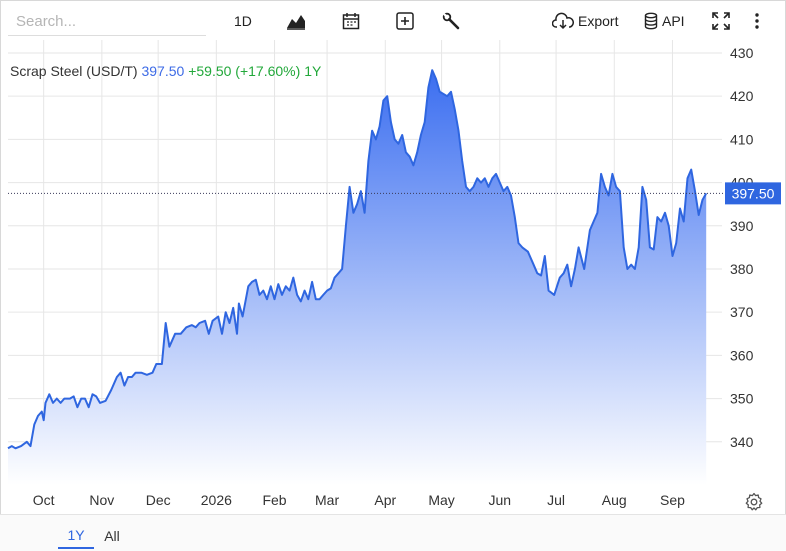 This screenshot has height=551, width=786. I want to click on x-tick-label: Sep, so click(672, 500).